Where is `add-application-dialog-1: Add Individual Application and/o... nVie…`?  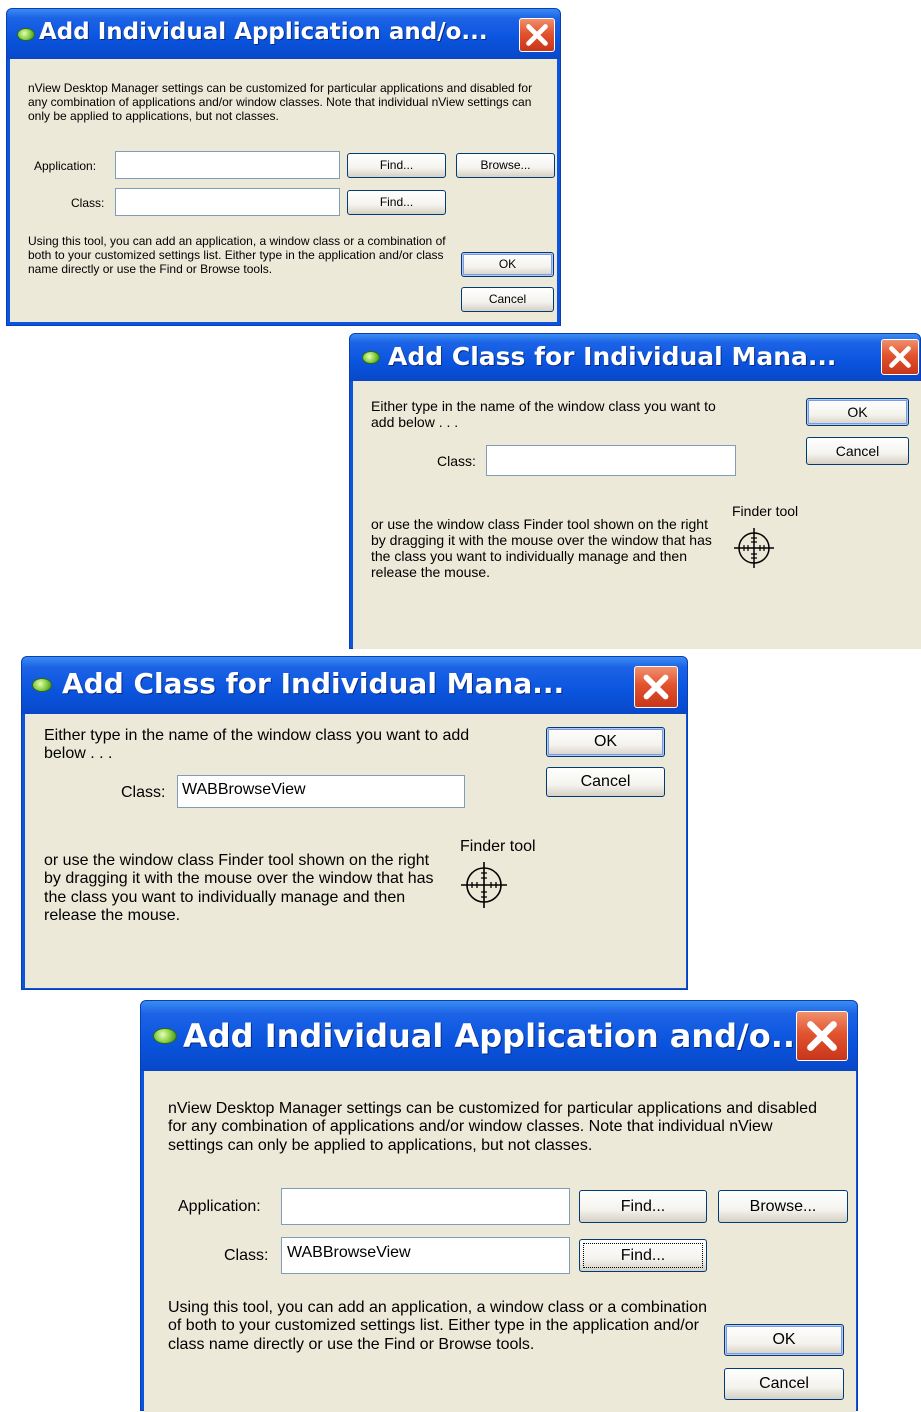
add-application-dialog-1: Add Individual Application and/o... nVie… is located at coordinates (283, 167).